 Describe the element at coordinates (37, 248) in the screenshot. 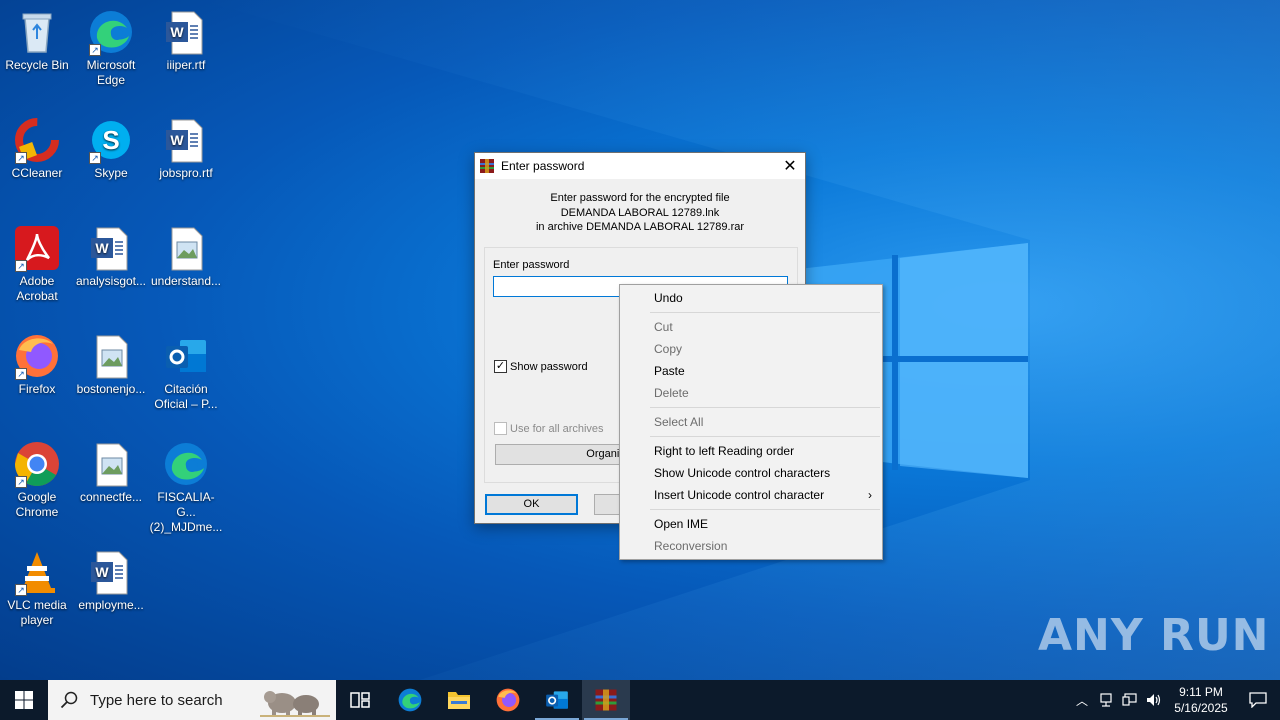

I see `acrobat-icon: ↗` at that location.